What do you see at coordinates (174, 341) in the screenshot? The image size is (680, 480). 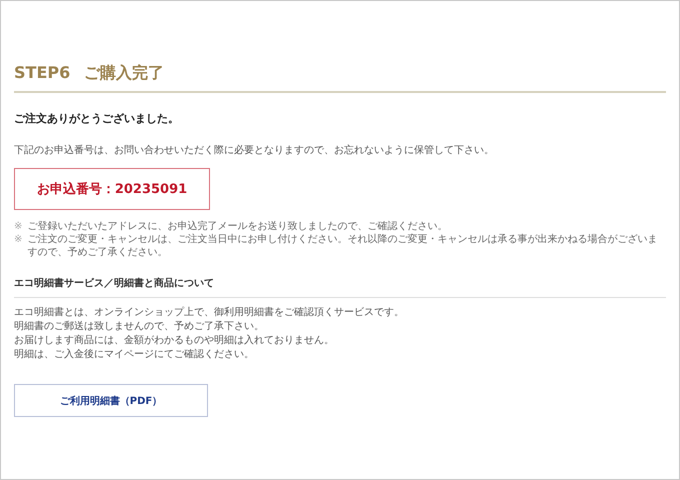 I see `body-text: お届けします商品には、金額がわかるものや明細は入れておりません。` at bounding box center [174, 341].